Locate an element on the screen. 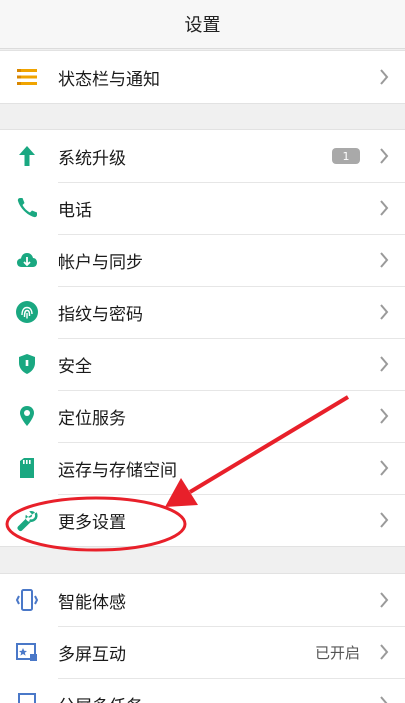 Image resolution: width=405 pixels, height=703 pixels. settings-item-memory-storage: 运存与存储空间 is located at coordinates (202, 468).